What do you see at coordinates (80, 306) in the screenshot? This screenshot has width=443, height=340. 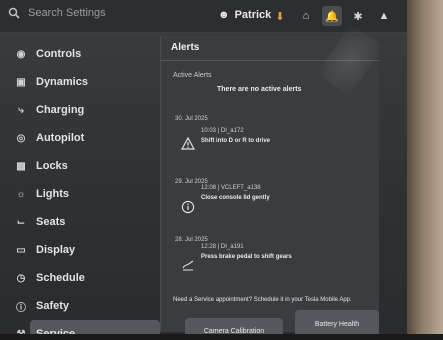 I see `sidebar-item-safety: ⓘ Safety` at bounding box center [80, 306].